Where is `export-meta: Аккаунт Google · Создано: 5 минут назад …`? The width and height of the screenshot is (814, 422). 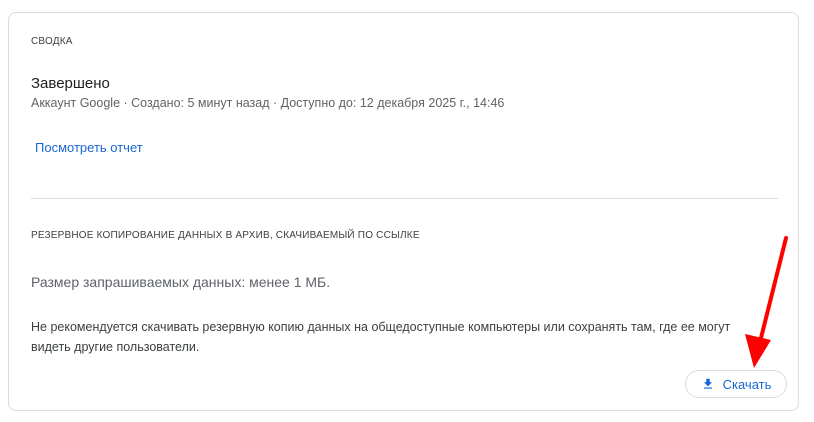
export-meta: Аккаунт Google · Создано: 5 минут назад … is located at coordinates (268, 103).